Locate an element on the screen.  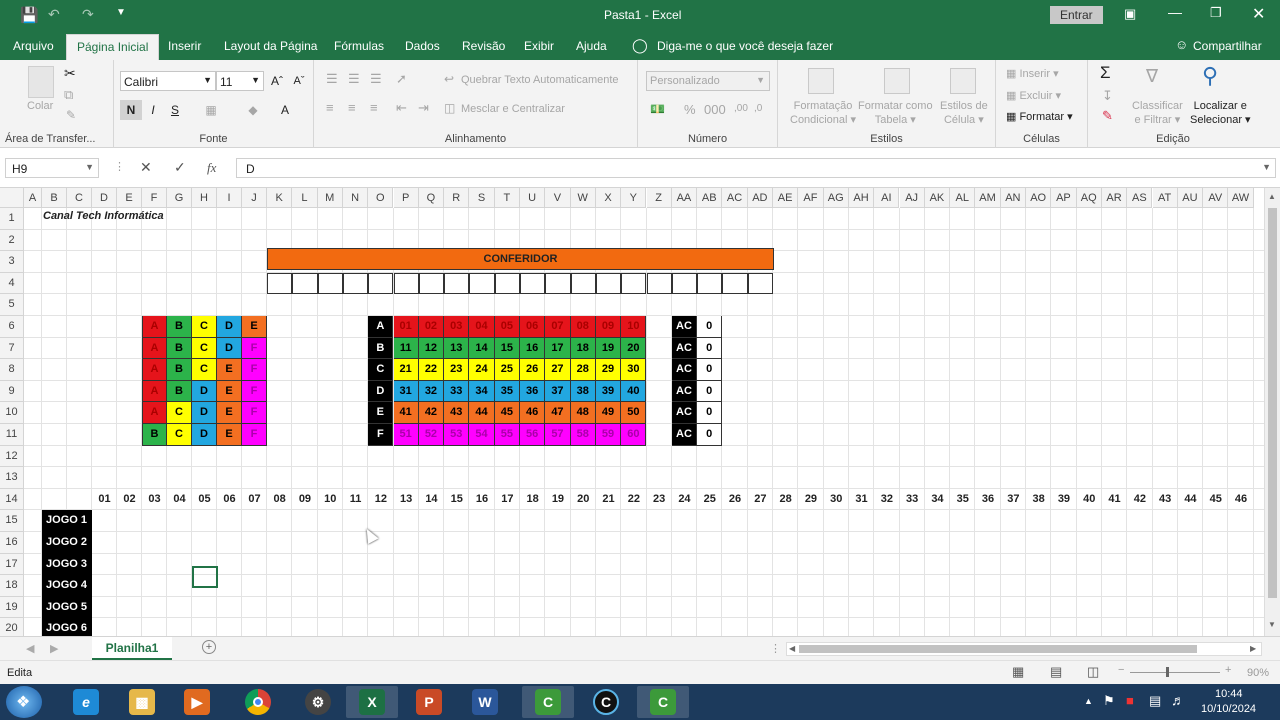
ribbon-display-icon: ▣ is located at coordinates (1130, 14).